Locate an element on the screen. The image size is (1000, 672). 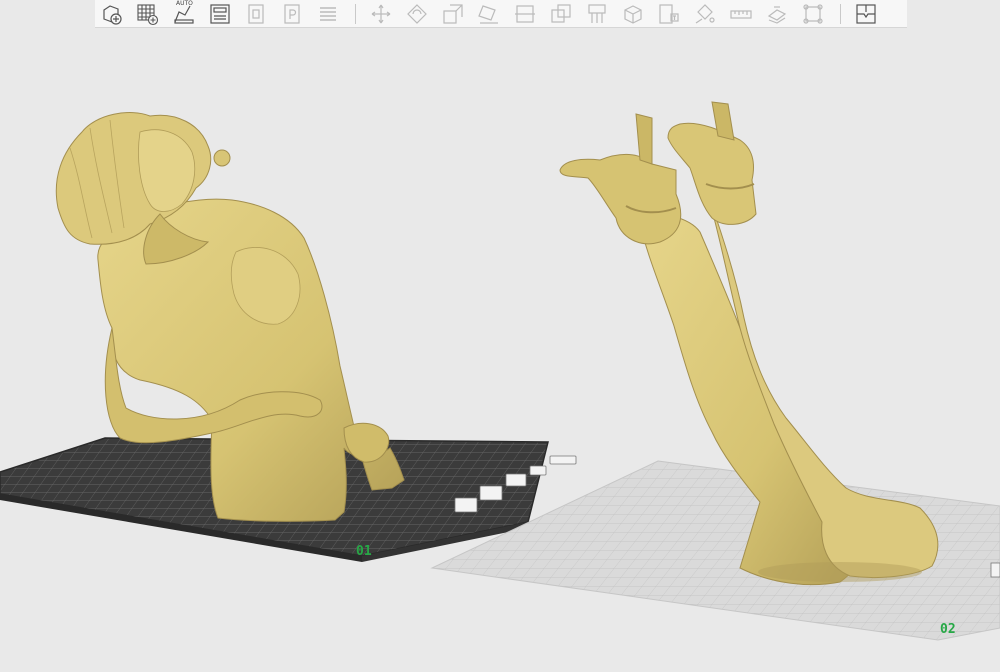
plate-label-01: 01 is located at coordinates (364, 551).